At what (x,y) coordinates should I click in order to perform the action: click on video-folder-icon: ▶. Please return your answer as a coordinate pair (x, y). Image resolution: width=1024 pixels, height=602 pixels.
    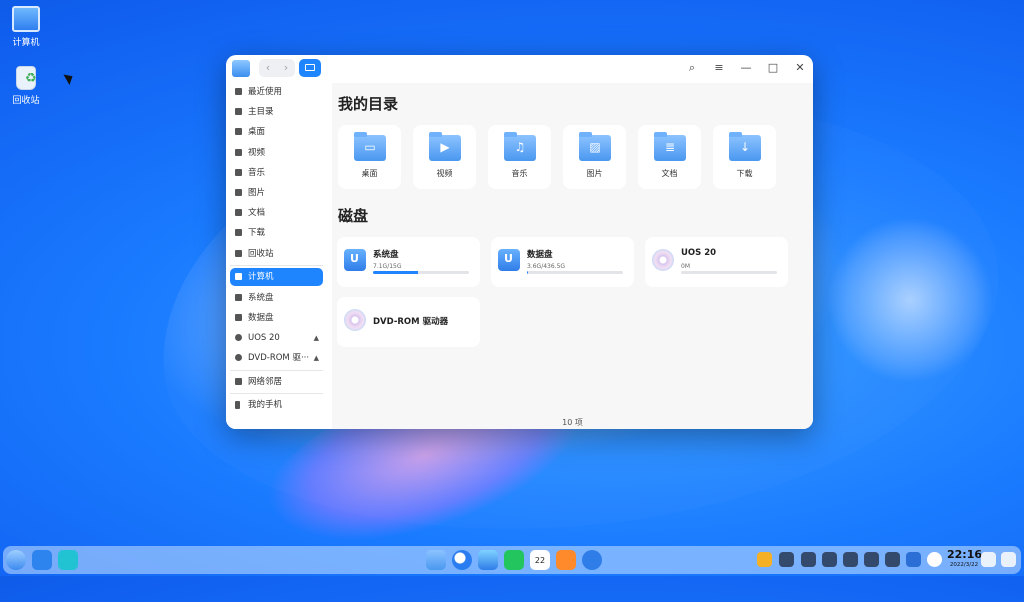
    Looking at the image, I should click on (445, 146).